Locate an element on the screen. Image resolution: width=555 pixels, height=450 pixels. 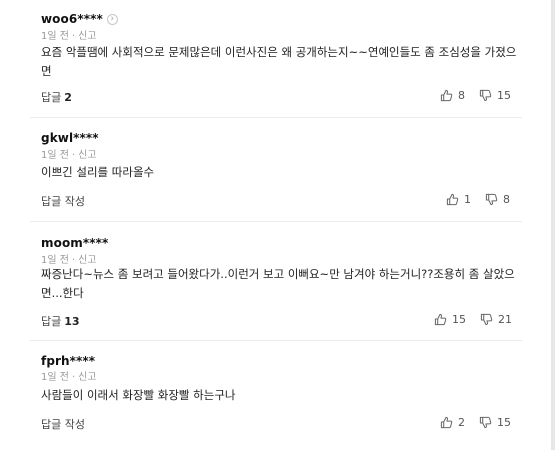
dislike-button: 21 is located at coordinates (496, 319).